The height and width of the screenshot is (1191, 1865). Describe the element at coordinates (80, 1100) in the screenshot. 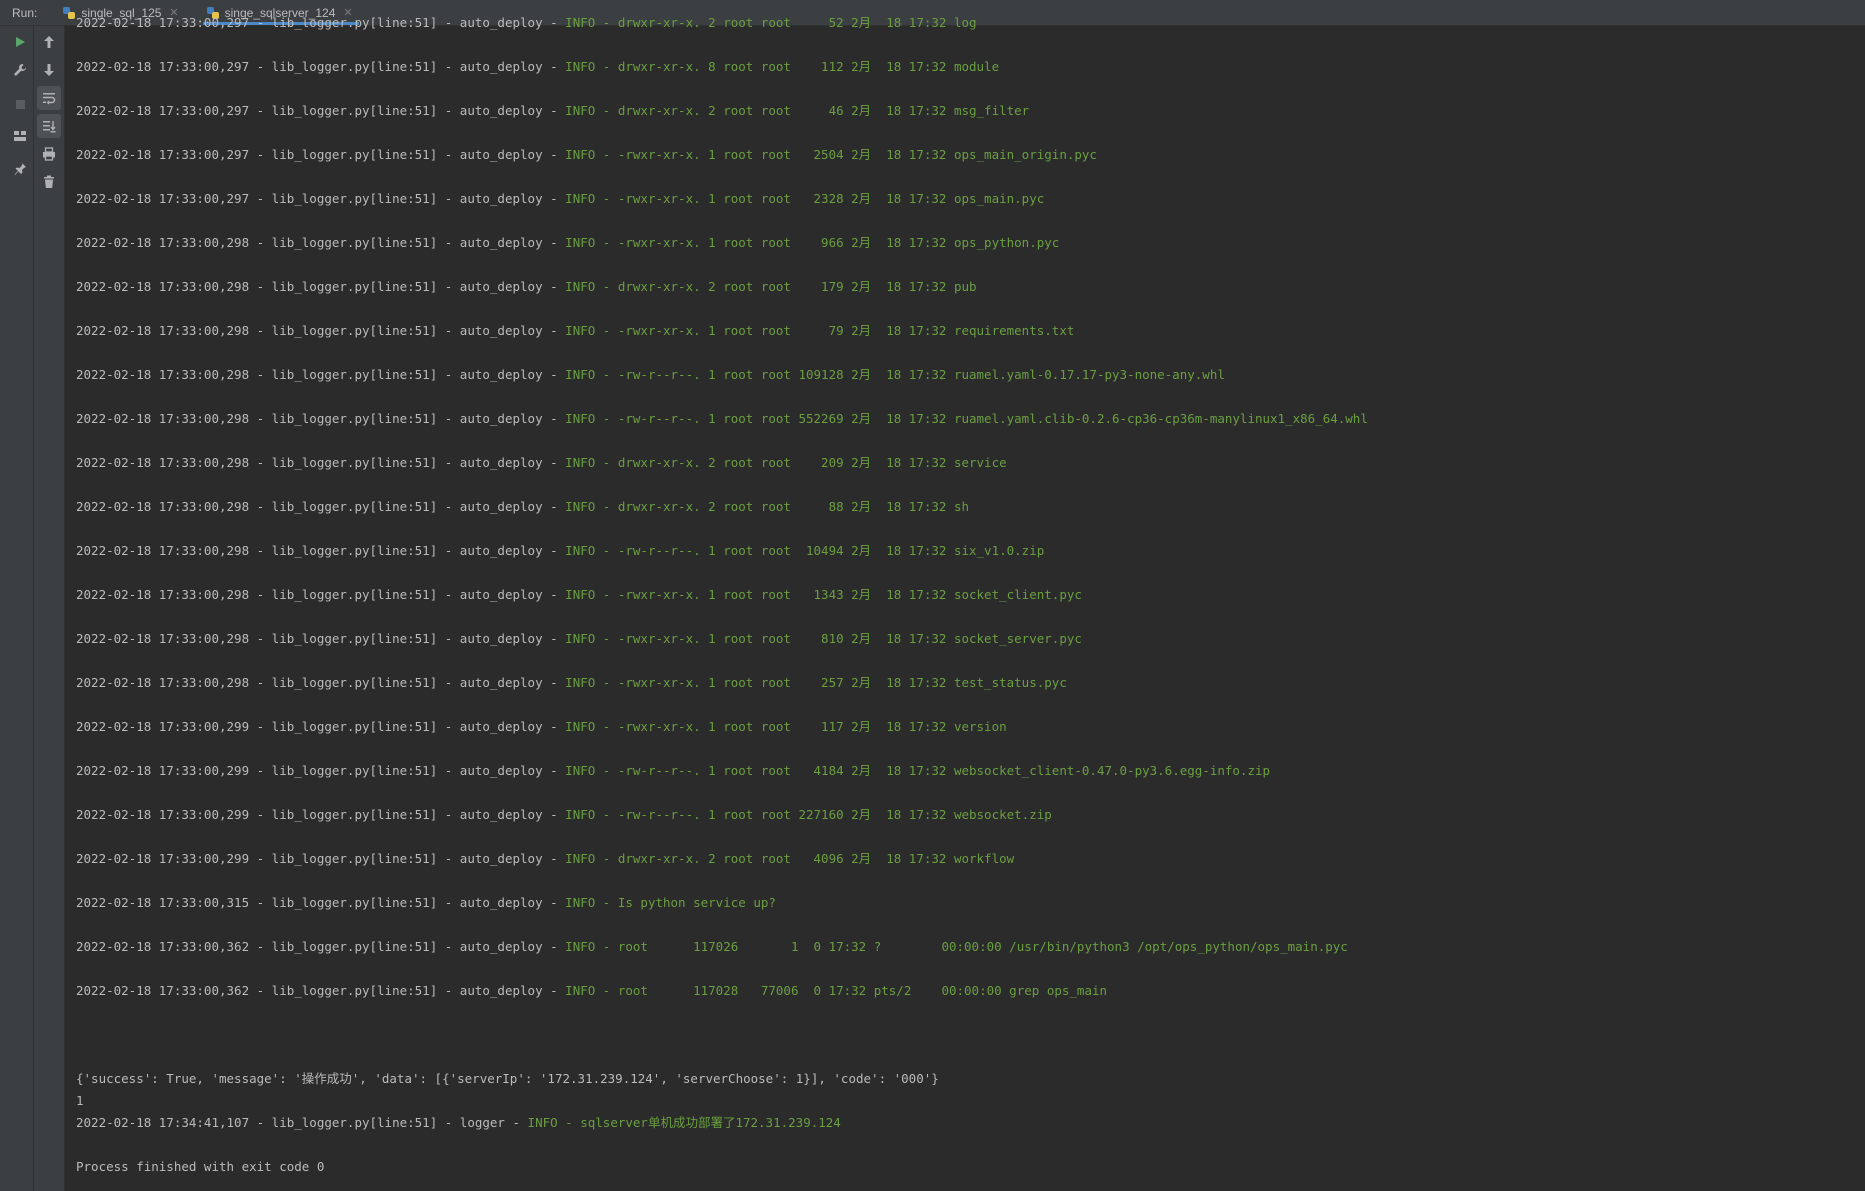

I see `count-line: 1` at that location.